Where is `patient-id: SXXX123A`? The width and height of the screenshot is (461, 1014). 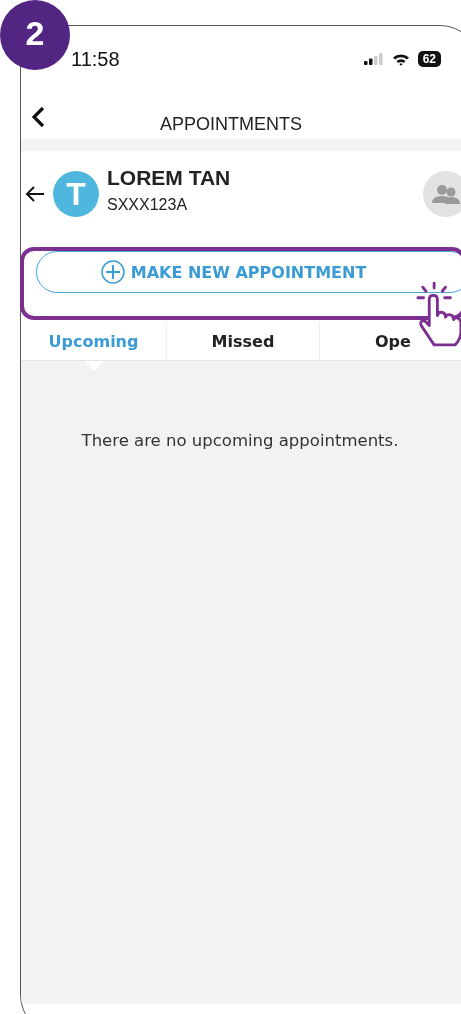
patient-id: SXXX123A is located at coordinates (148, 205).